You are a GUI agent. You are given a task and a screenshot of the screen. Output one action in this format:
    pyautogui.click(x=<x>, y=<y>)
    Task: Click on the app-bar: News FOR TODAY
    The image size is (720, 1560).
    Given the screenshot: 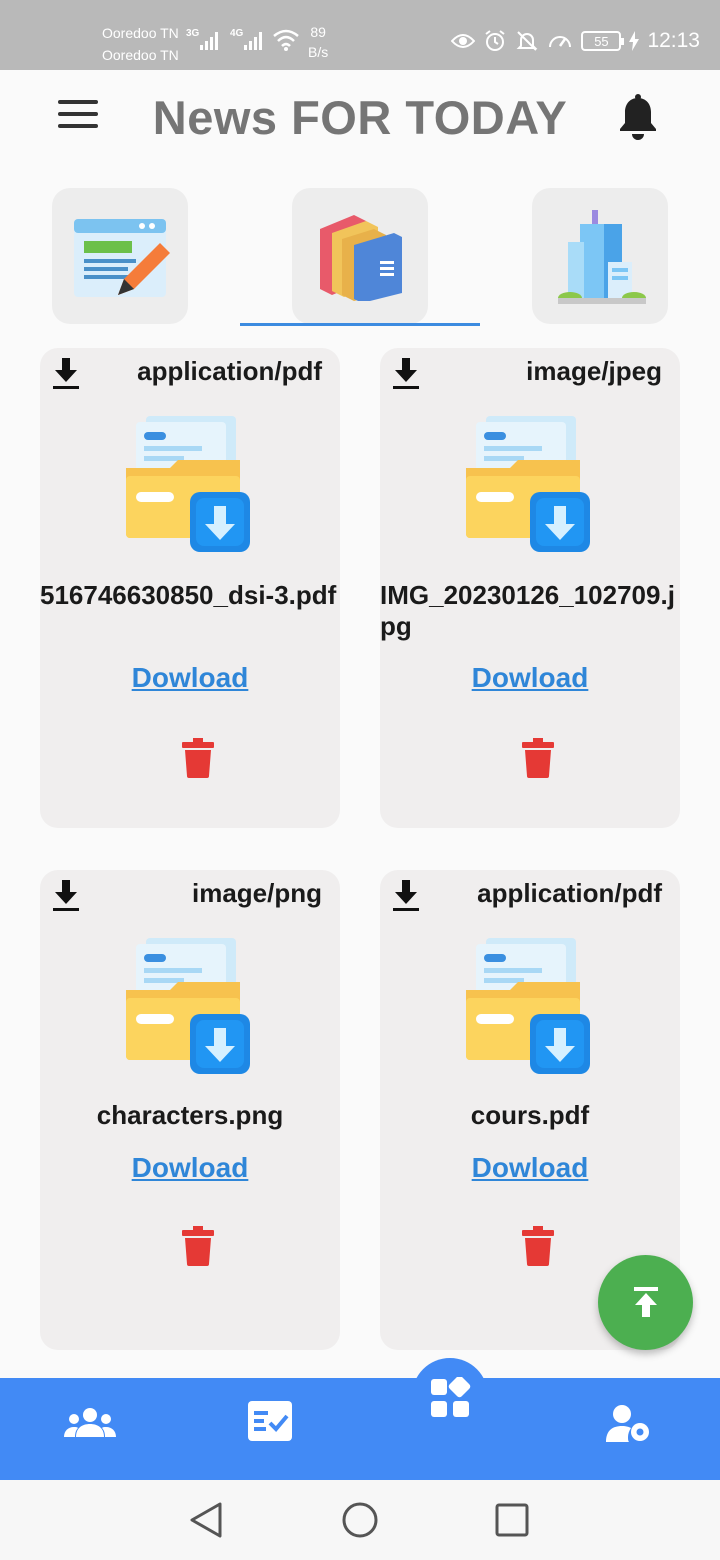 What is the action you would take?
    pyautogui.click(x=360, y=118)
    